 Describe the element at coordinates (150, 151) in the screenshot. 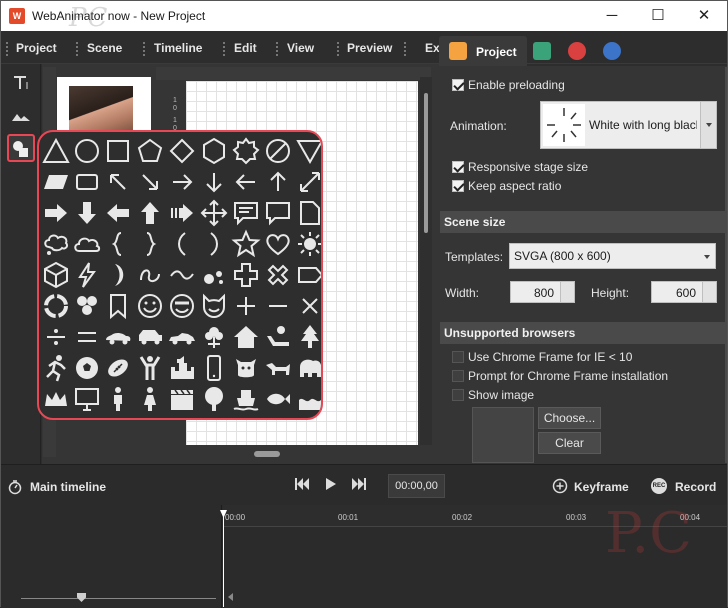

I see `pentagon-shape-icon` at that location.